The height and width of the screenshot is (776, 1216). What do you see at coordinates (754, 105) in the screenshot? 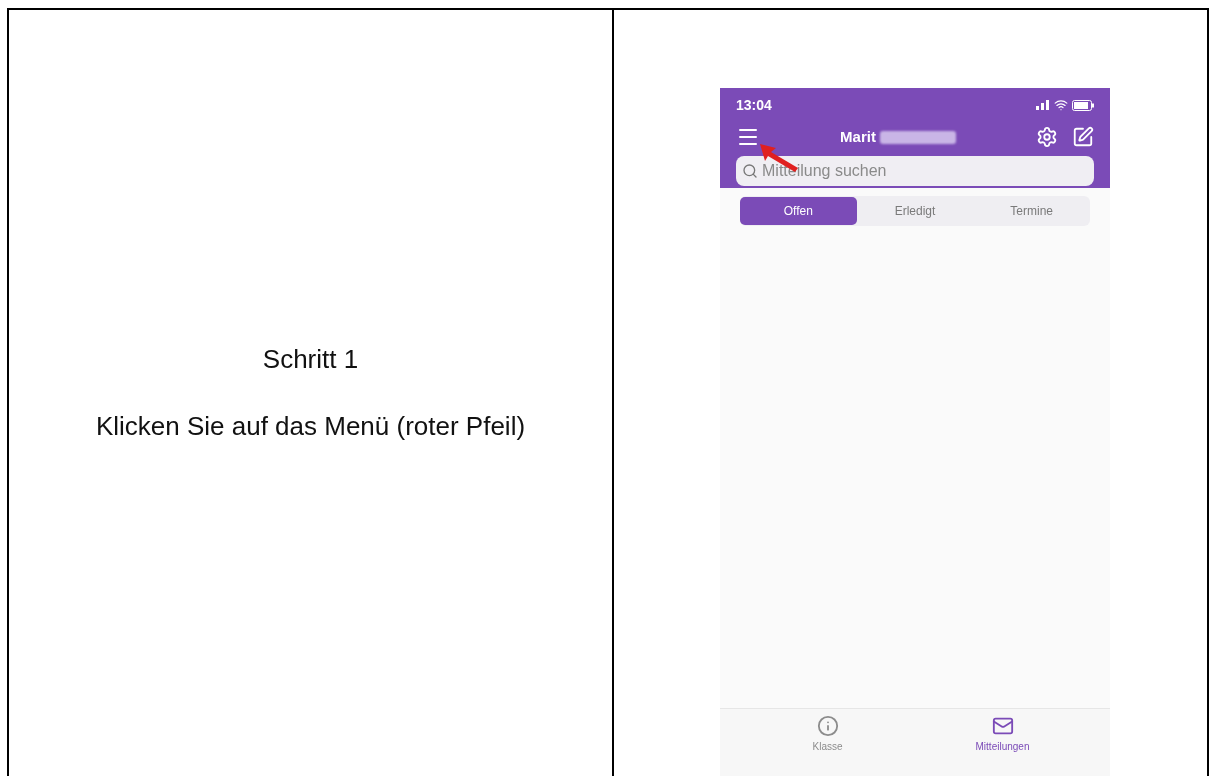
I see `status-time: 13:04` at bounding box center [754, 105].